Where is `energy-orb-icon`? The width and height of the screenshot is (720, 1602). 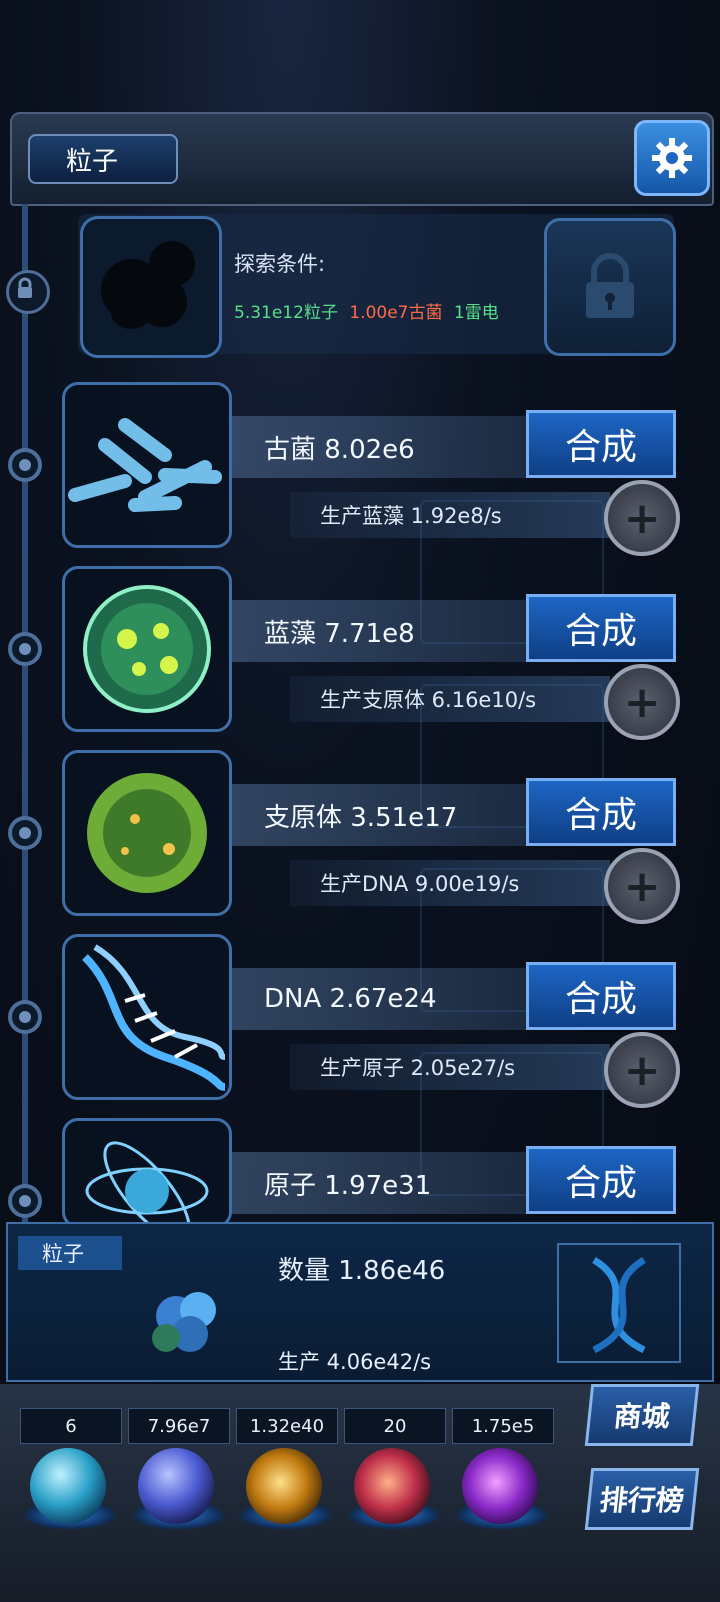
energy-orb-icon is located at coordinates (284, 1486).